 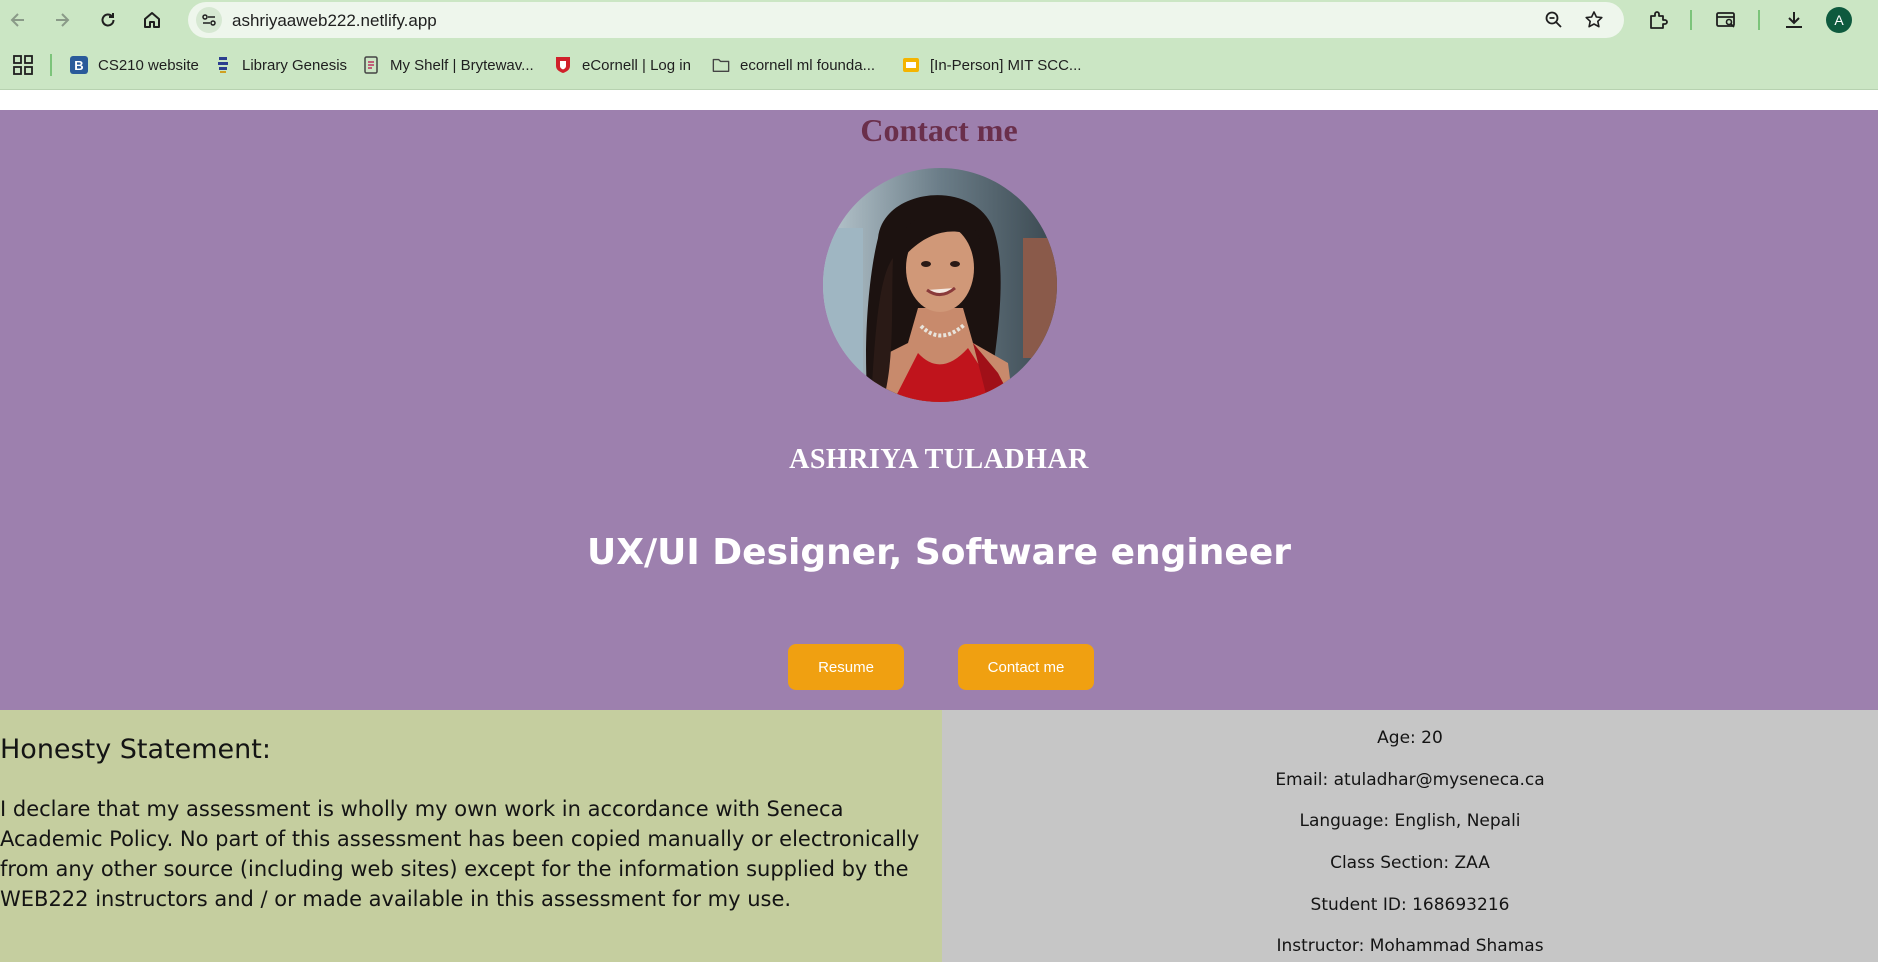 I want to click on back-button, so click(x=18, y=20).